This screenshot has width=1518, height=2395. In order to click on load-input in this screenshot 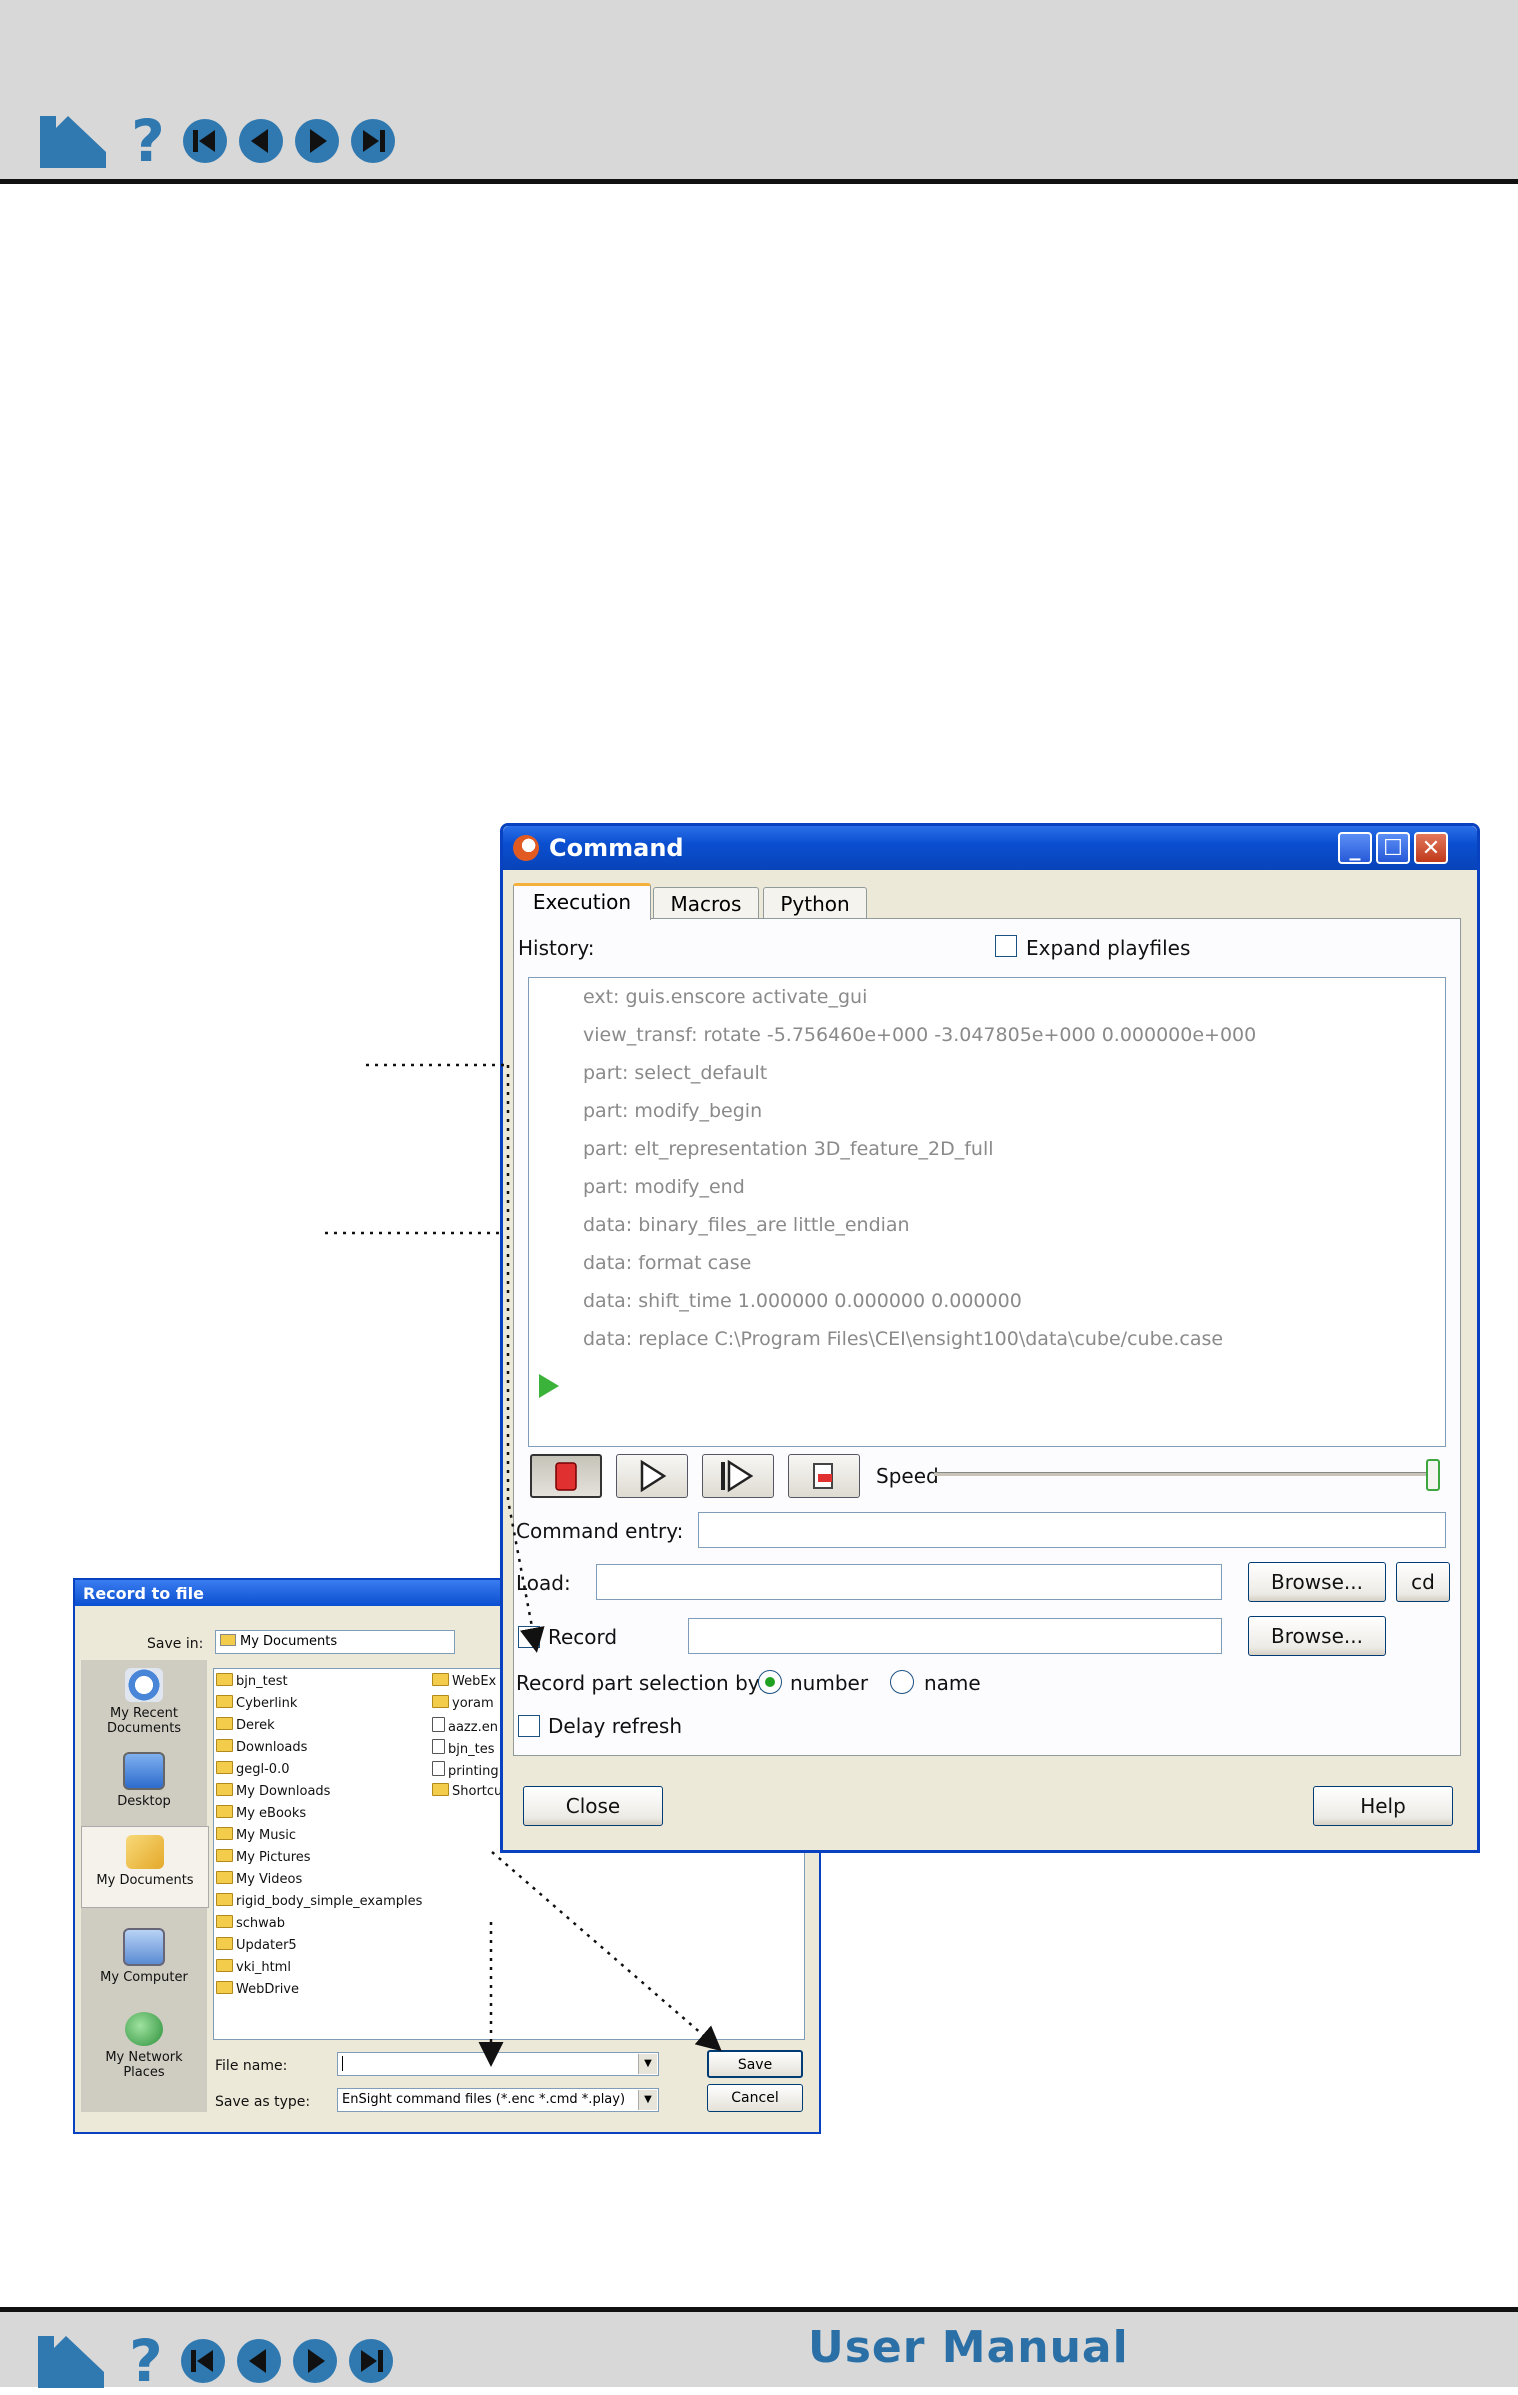, I will do `click(909, 1582)`.